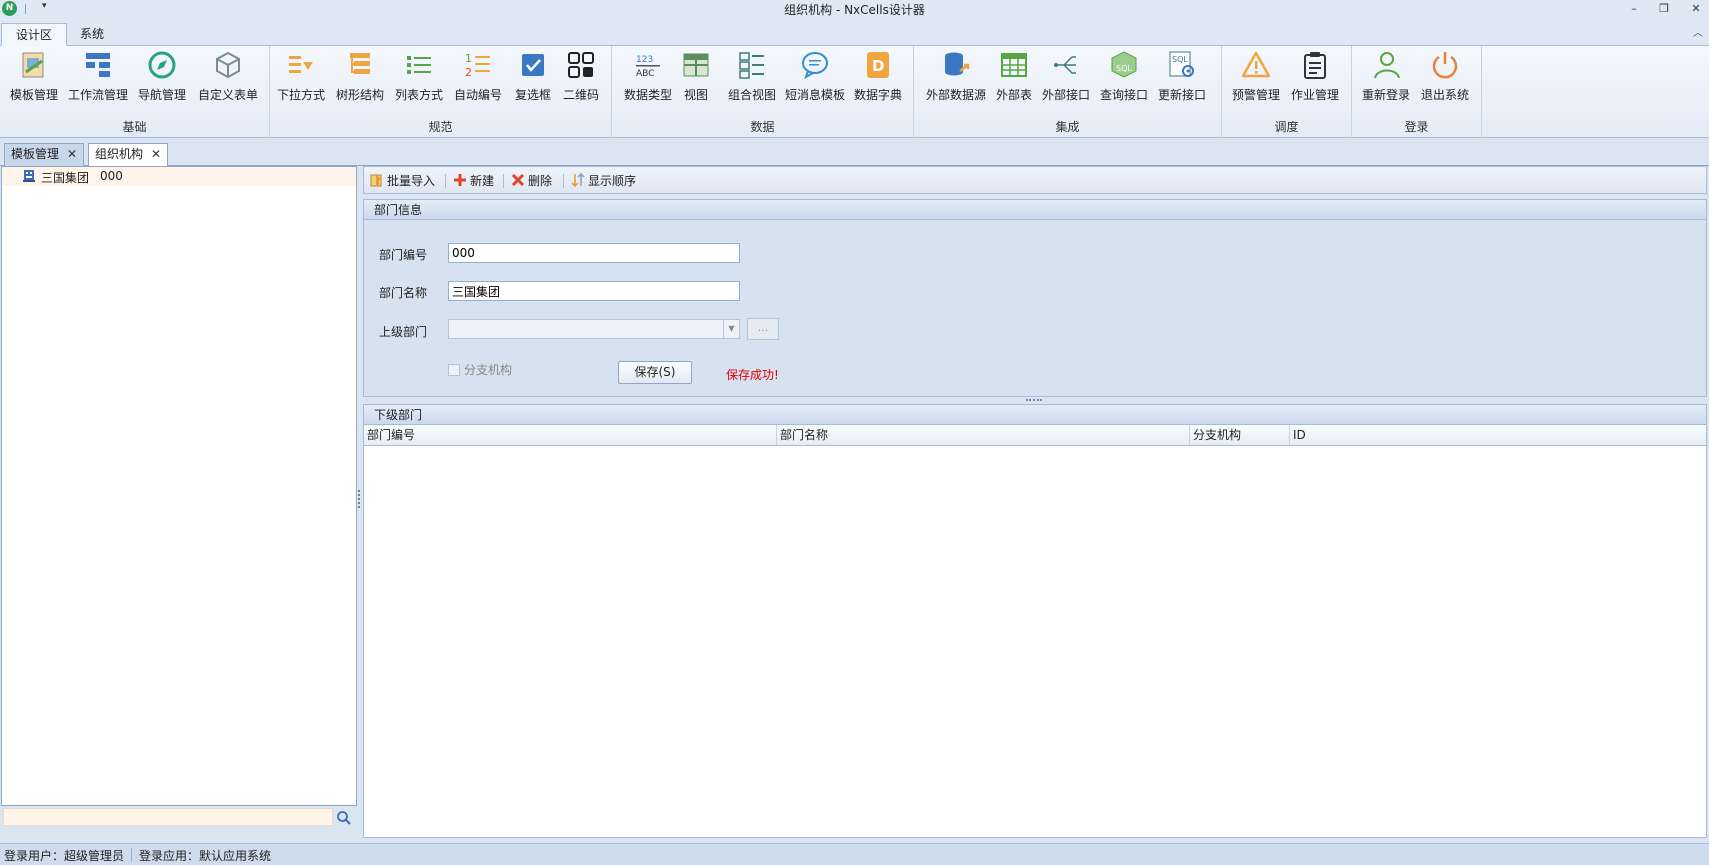  Describe the element at coordinates (1287, 92) in the screenshot. I see `ribbon-group-schedule: 预警管理 作业管理 调度` at that location.